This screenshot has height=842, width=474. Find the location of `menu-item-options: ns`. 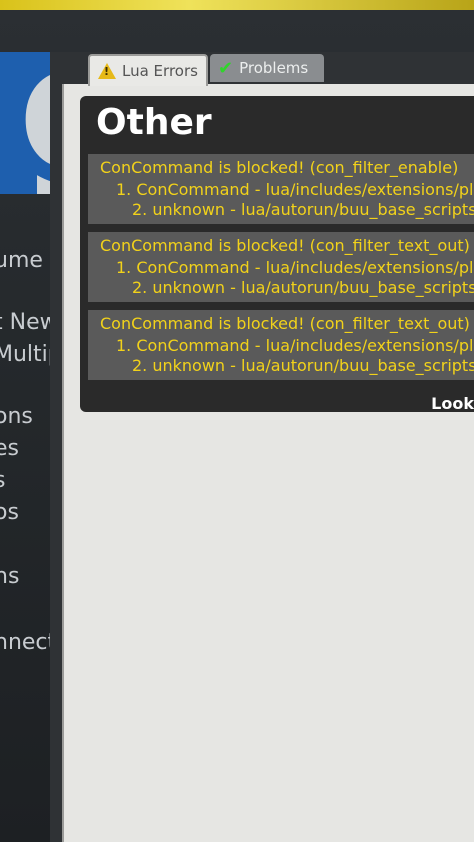

menu-item-options: ns is located at coordinates (9, 576).